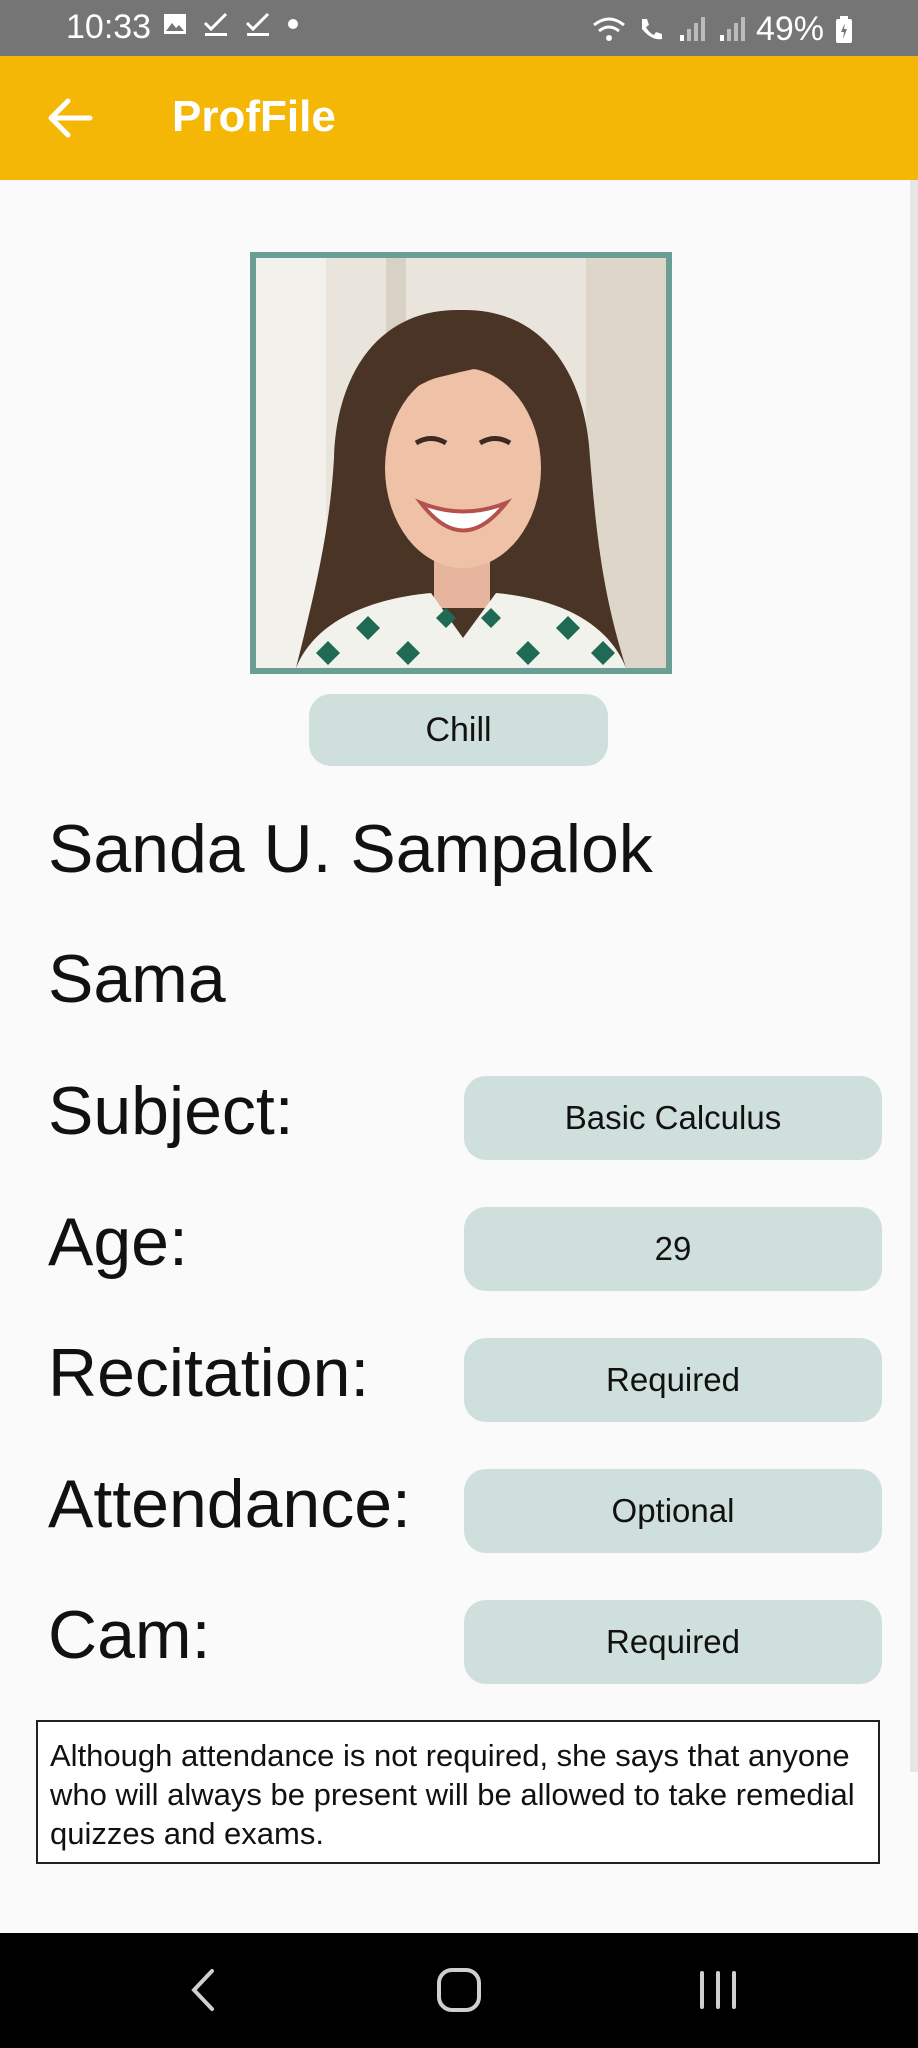 This screenshot has width=918, height=2048. Describe the element at coordinates (350, 849) in the screenshot. I see `professor-name: Sanda U. Sampalok` at that location.